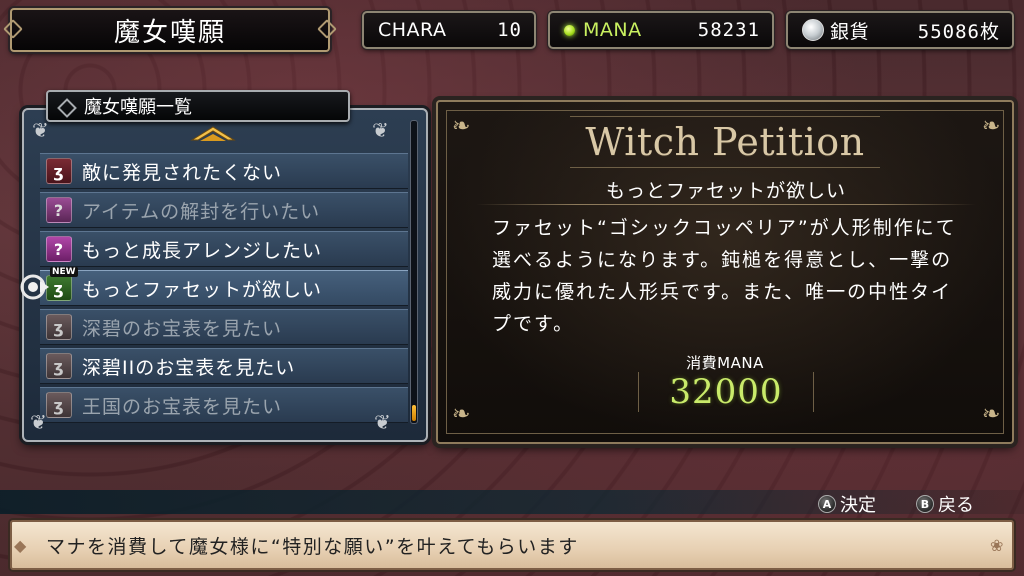 The width and height of the screenshot is (1024, 576). What do you see at coordinates (509, 30) in the screenshot?
I see `chara-value: 10` at bounding box center [509, 30].